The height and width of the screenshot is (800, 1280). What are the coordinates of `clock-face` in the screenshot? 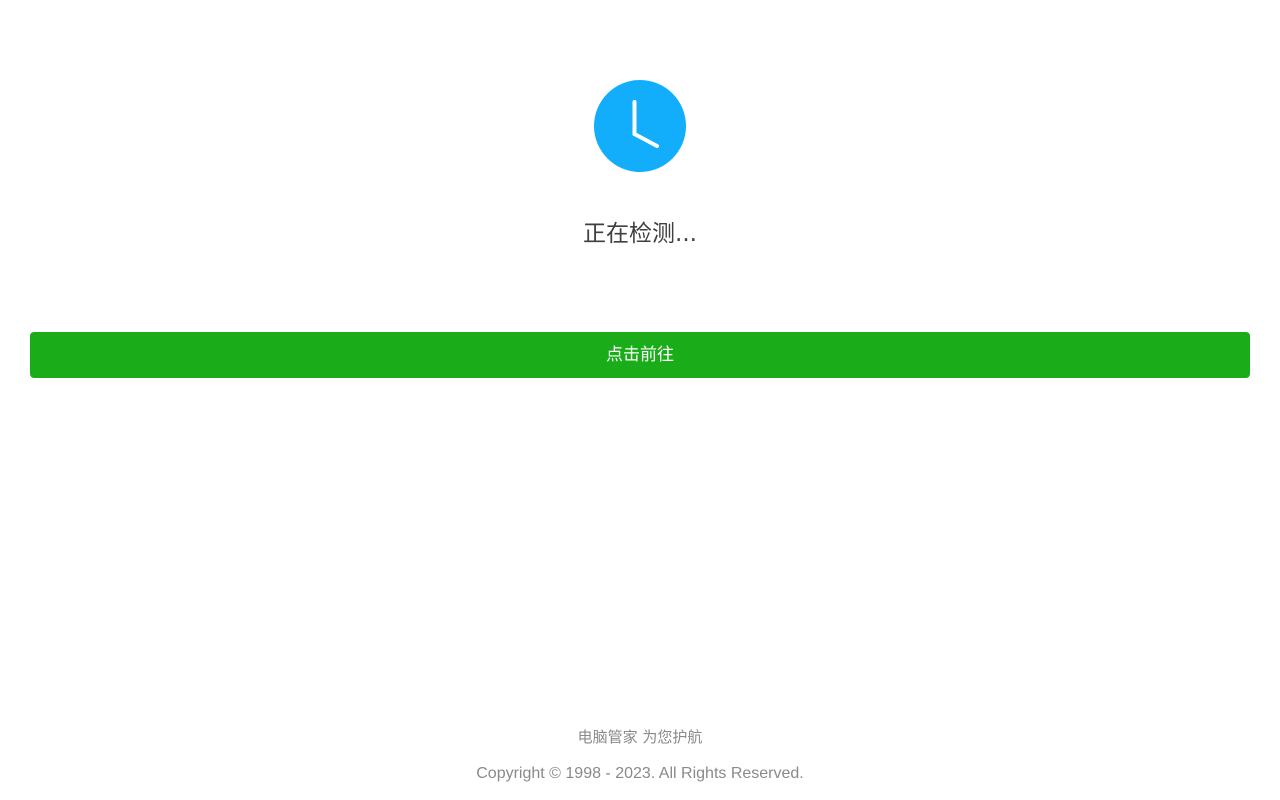 It's located at (640, 126).